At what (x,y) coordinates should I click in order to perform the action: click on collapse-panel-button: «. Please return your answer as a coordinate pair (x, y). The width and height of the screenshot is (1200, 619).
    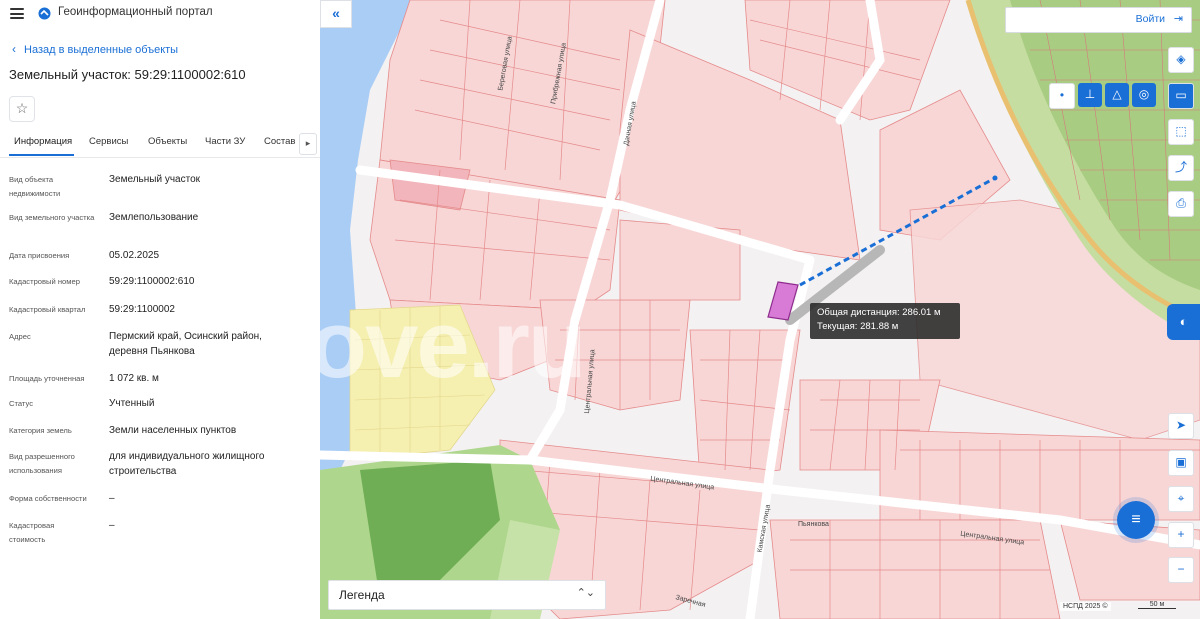
    Looking at the image, I should click on (336, 14).